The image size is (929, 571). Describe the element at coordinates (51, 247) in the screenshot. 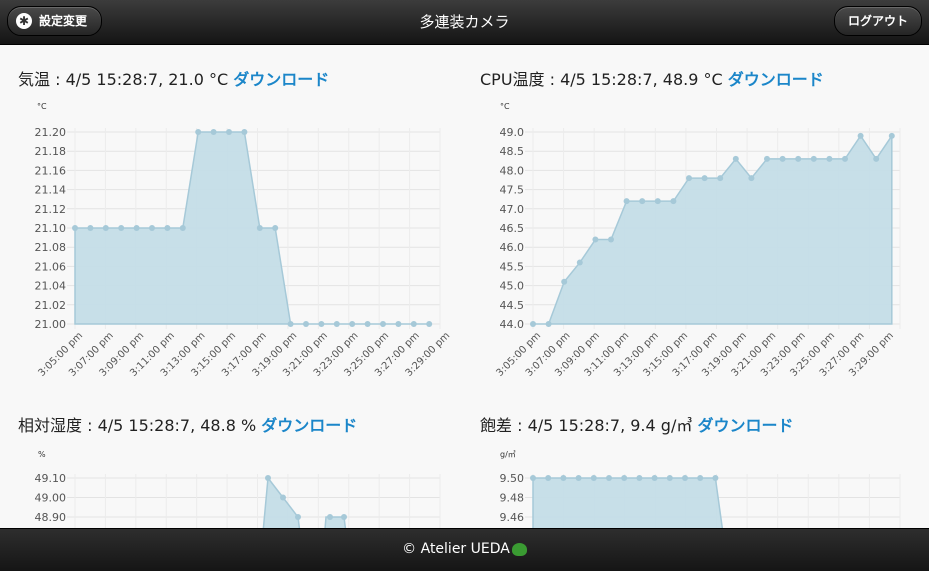

I see `y-tick-label: 21.08` at that location.